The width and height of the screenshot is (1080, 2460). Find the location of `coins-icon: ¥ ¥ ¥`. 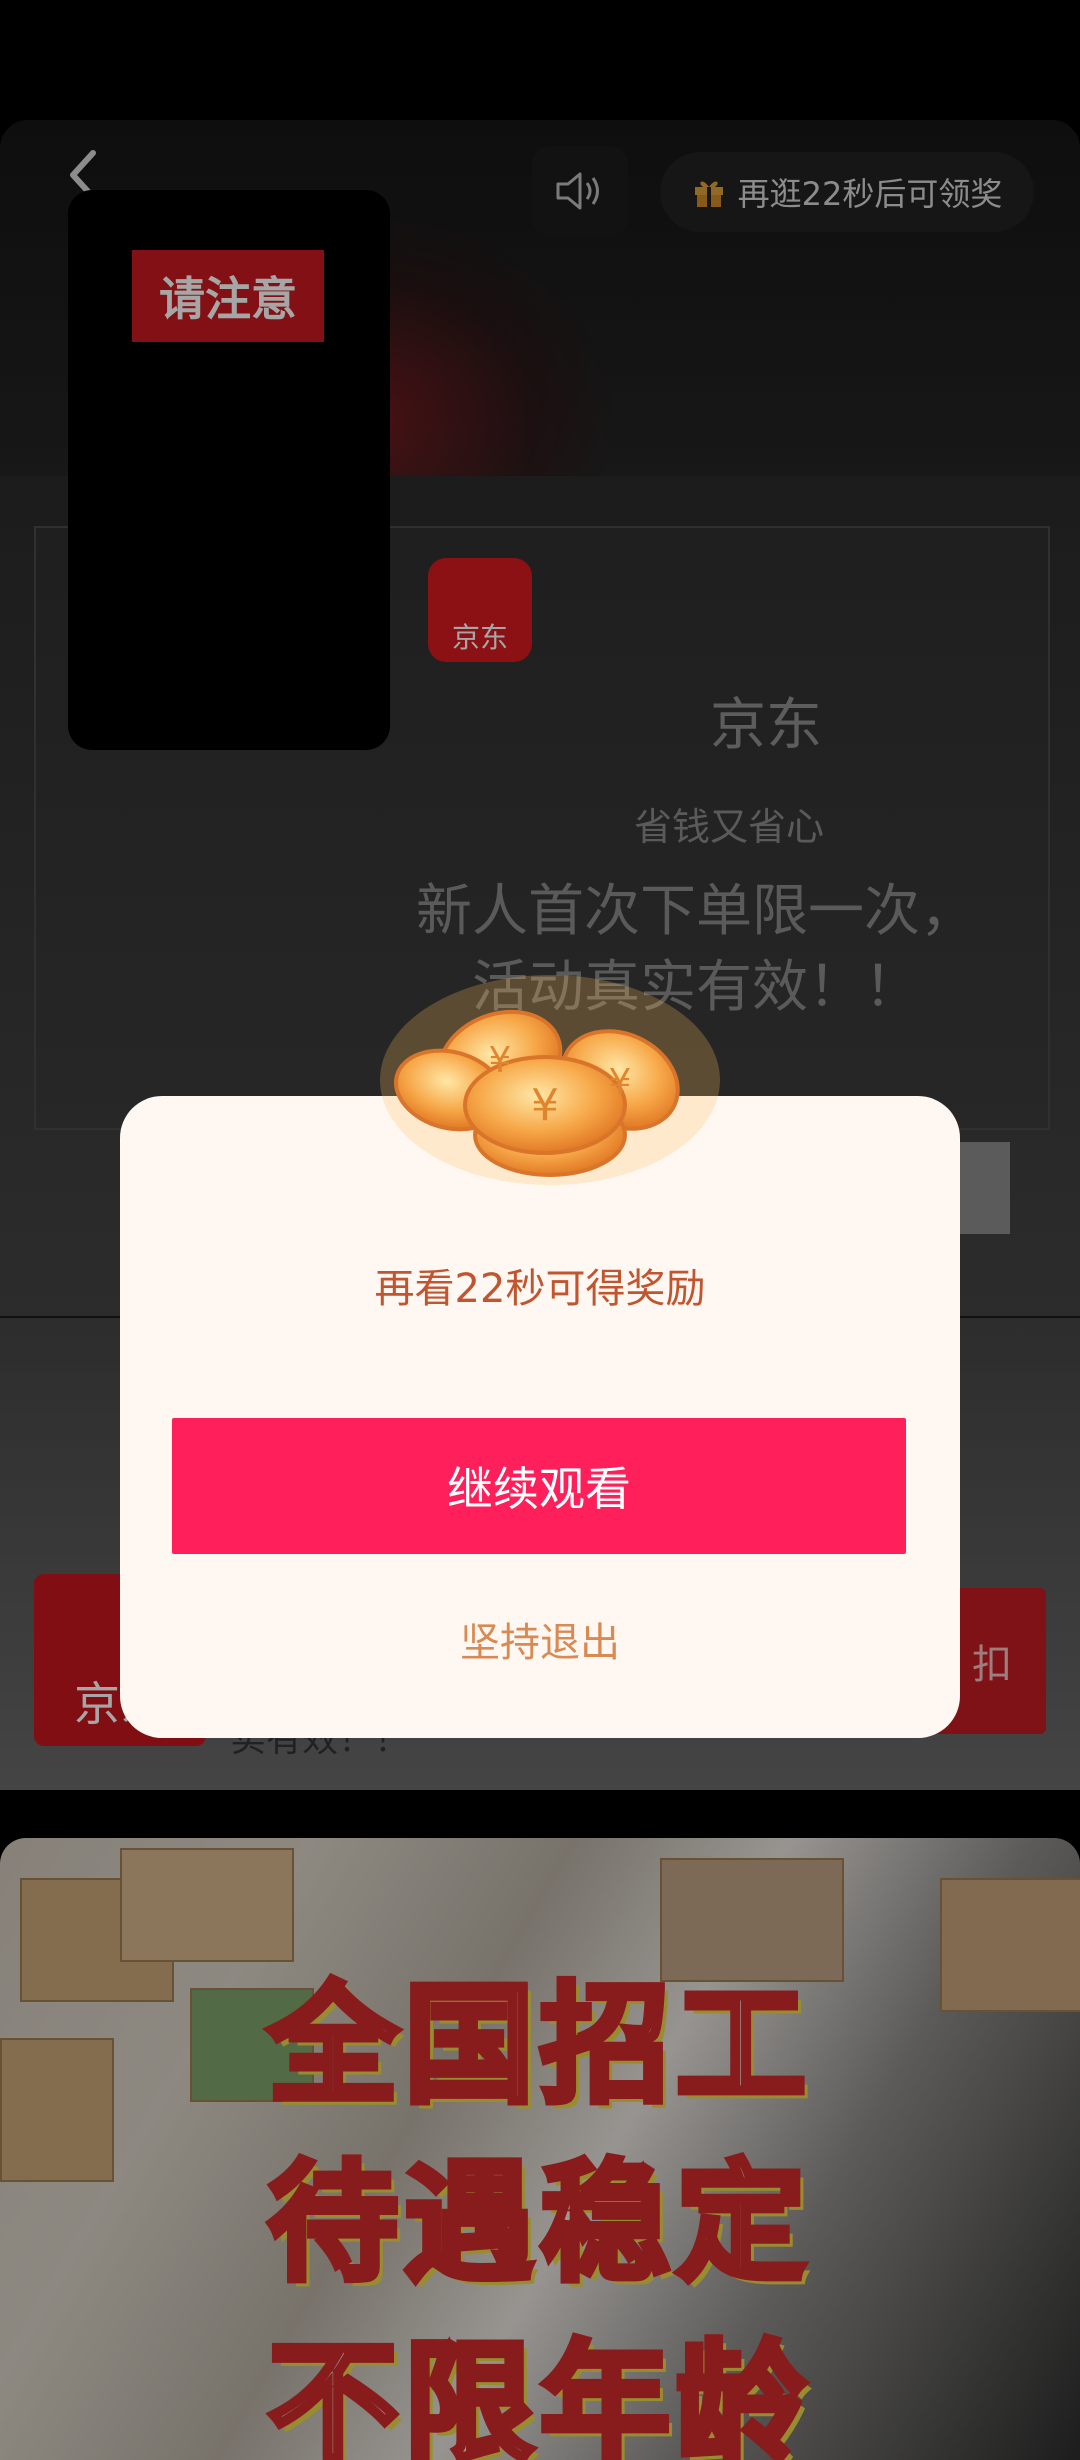

coins-icon: ¥ ¥ ¥ is located at coordinates (550, 1080).